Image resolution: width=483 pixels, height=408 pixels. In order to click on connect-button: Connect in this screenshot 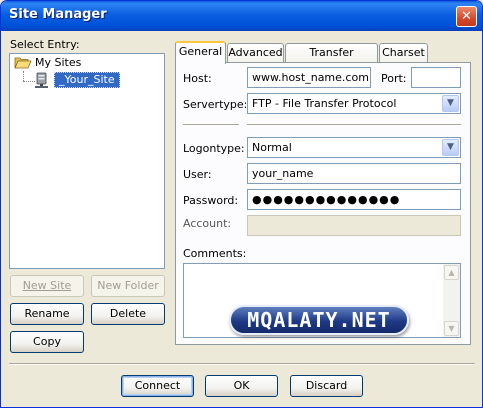, I will do `click(157, 386)`.